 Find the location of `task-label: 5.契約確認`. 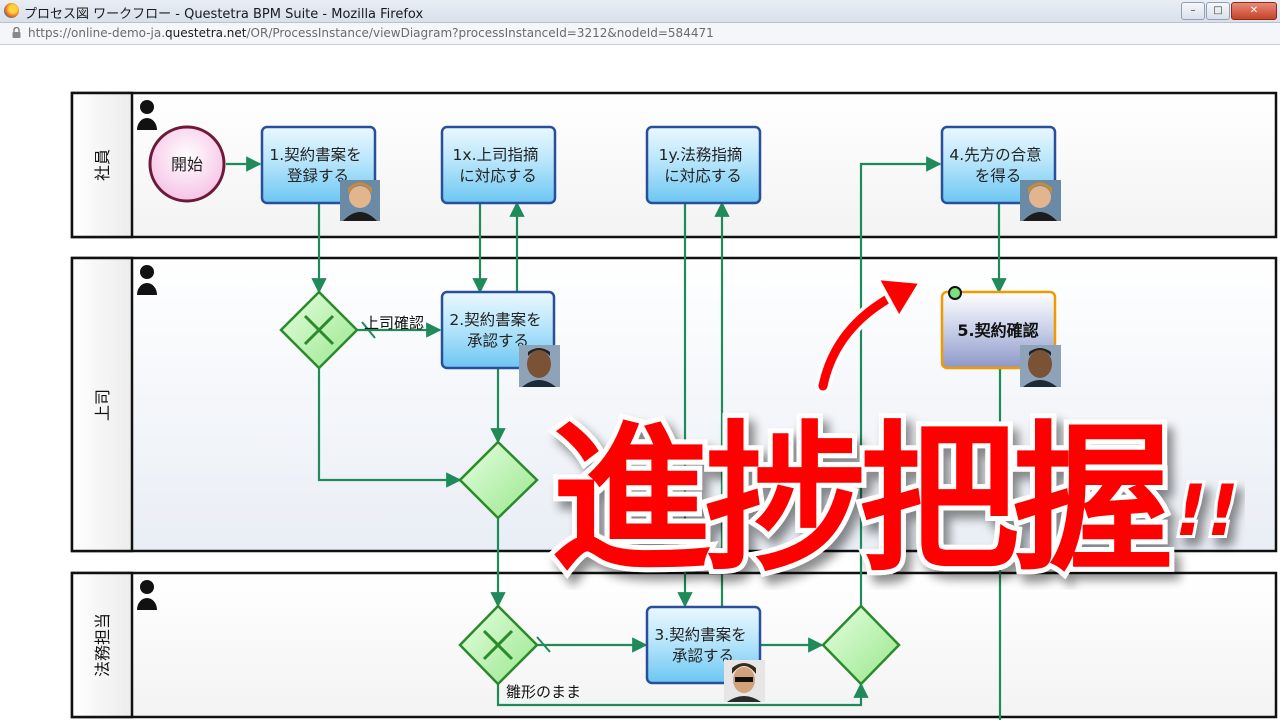

task-label: 5.契約確認 is located at coordinates (997, 330).